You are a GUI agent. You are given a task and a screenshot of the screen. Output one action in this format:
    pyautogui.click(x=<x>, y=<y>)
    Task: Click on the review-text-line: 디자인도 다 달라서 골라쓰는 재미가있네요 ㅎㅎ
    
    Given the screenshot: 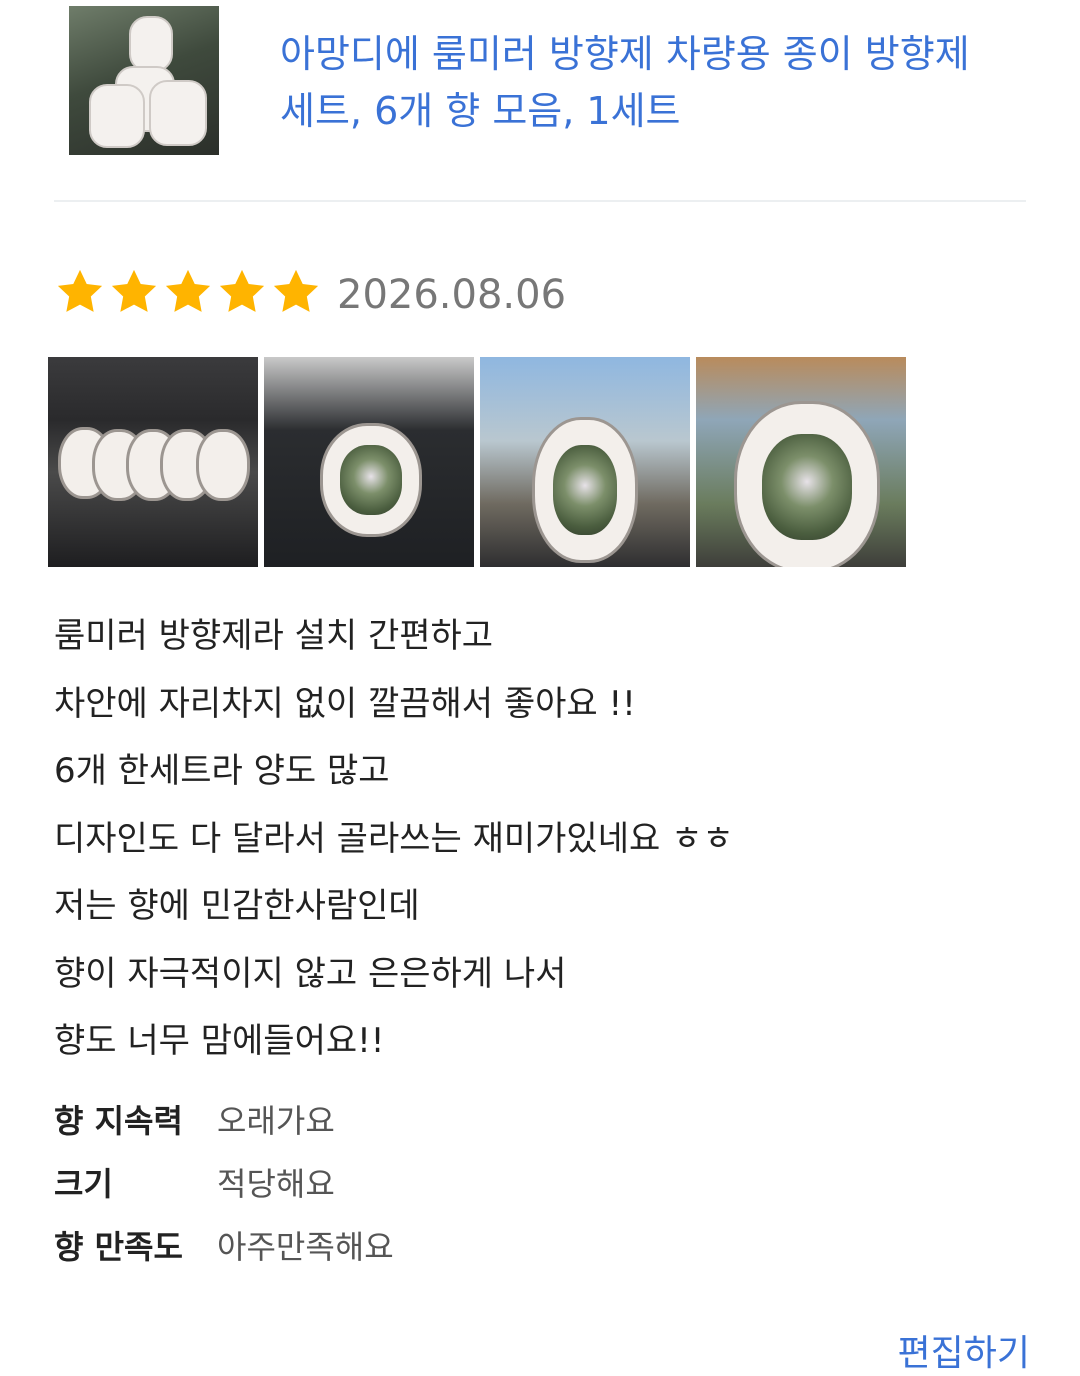 What is the action you would take?
    pyautogui.click(x=394, y=838)
    